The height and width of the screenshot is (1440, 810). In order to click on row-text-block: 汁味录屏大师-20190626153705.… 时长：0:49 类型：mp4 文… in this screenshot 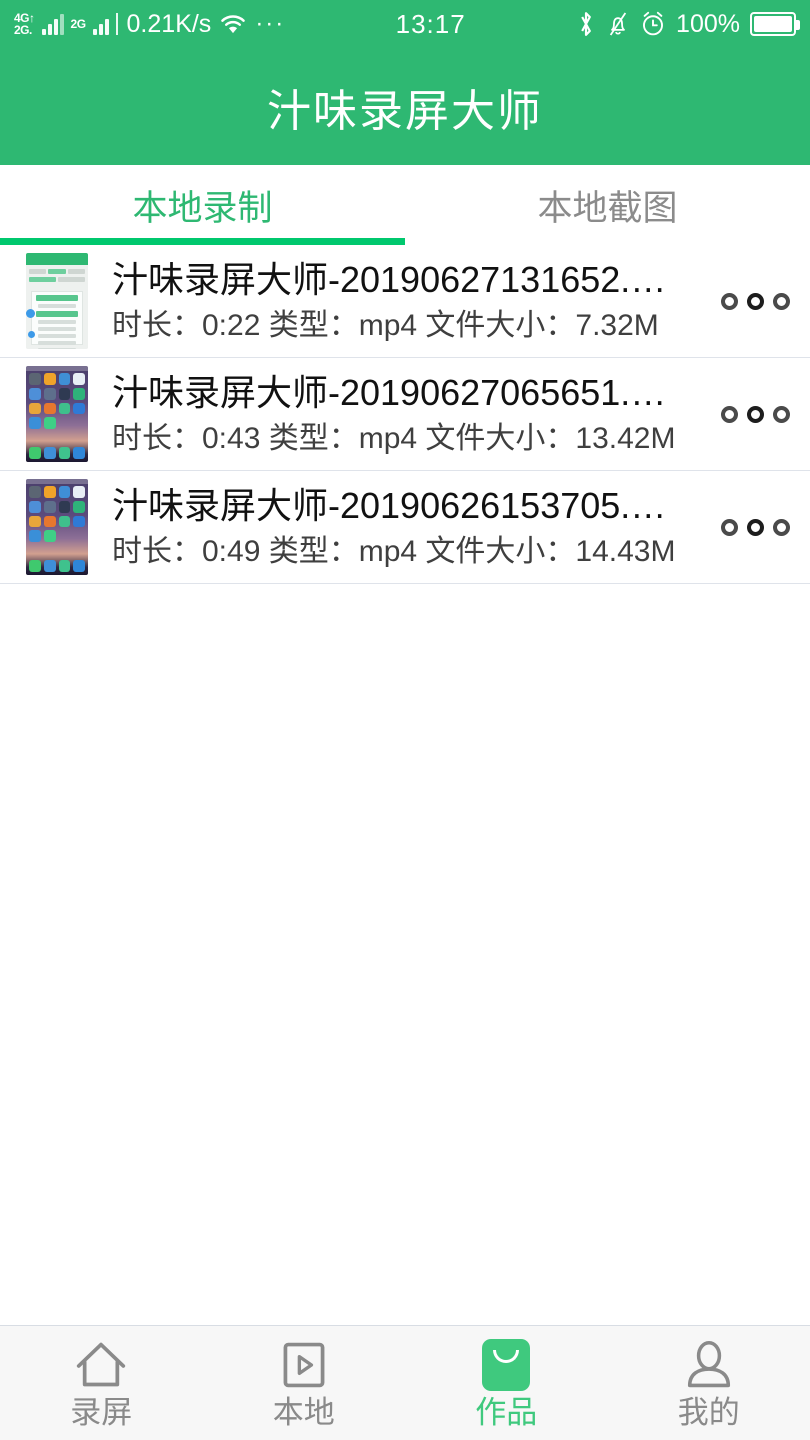, I will do `click(394, 527)`.